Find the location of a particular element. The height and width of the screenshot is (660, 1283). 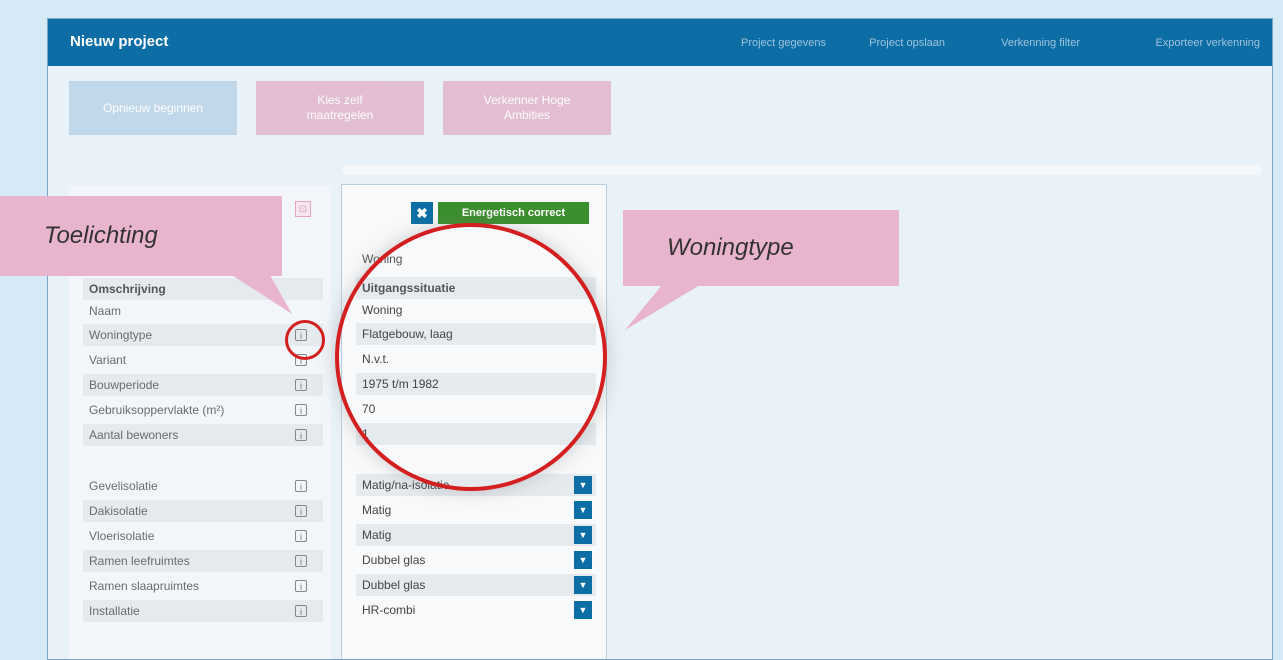

description-row-label: Variant is located at coordinates (108, 360).